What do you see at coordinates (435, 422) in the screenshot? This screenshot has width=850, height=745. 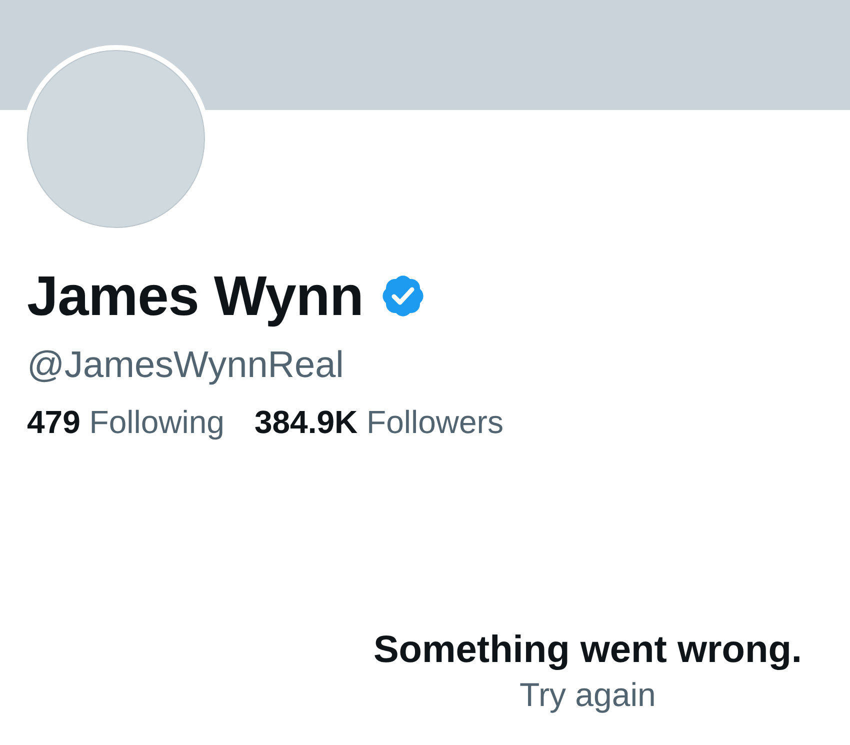 I see `stat-label: Followers` at bounding box center [435, 422].